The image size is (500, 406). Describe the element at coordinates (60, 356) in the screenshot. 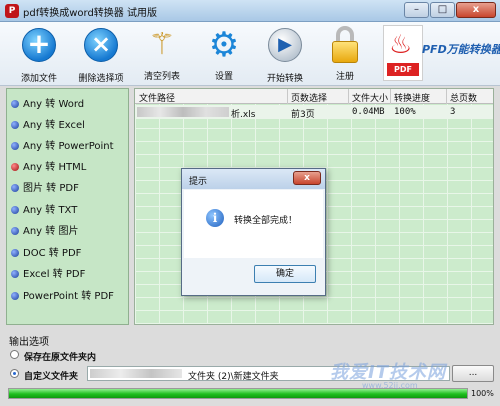

I see `save-original-label: 保存在原文件夹内` at that location.